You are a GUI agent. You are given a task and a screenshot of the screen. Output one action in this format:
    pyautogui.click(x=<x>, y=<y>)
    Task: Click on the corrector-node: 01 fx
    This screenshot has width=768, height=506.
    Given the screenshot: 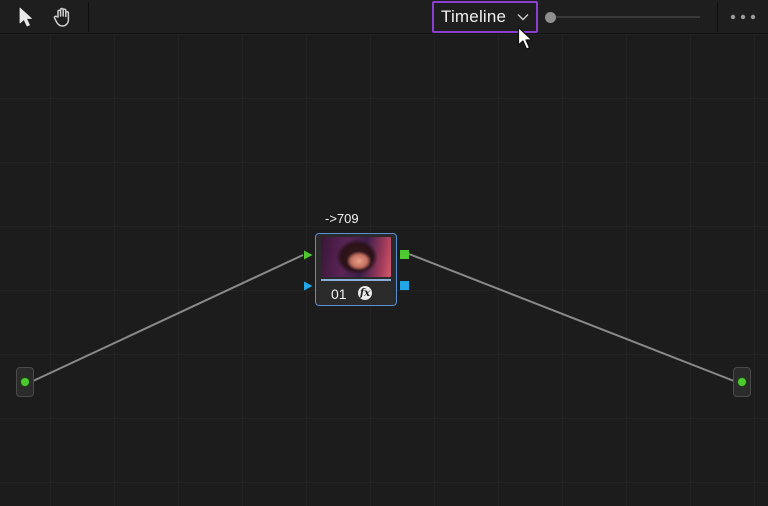 What is the action you would take?
    pyautogui.click(x=356, y=269)
    